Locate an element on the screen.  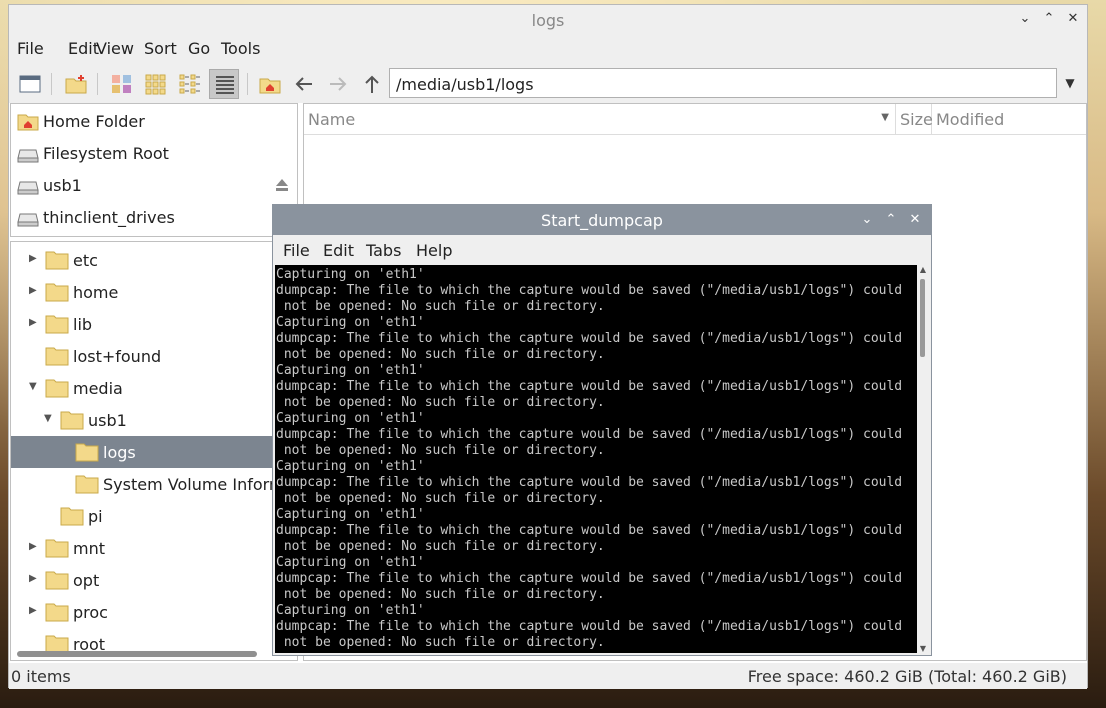
scroll-down-icon: ▼ is located at coordinates (923, 648).